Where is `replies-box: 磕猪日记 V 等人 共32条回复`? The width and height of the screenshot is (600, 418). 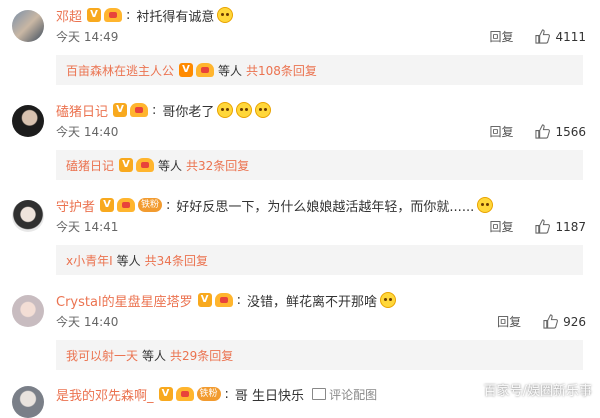
replies-box: 磕猪日记 V 等人 共32条回复 is located at coordinates (319, 165).